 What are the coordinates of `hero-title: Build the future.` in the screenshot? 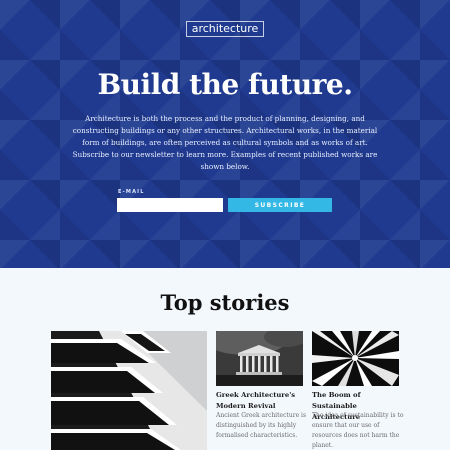 It's located at (225, 84).